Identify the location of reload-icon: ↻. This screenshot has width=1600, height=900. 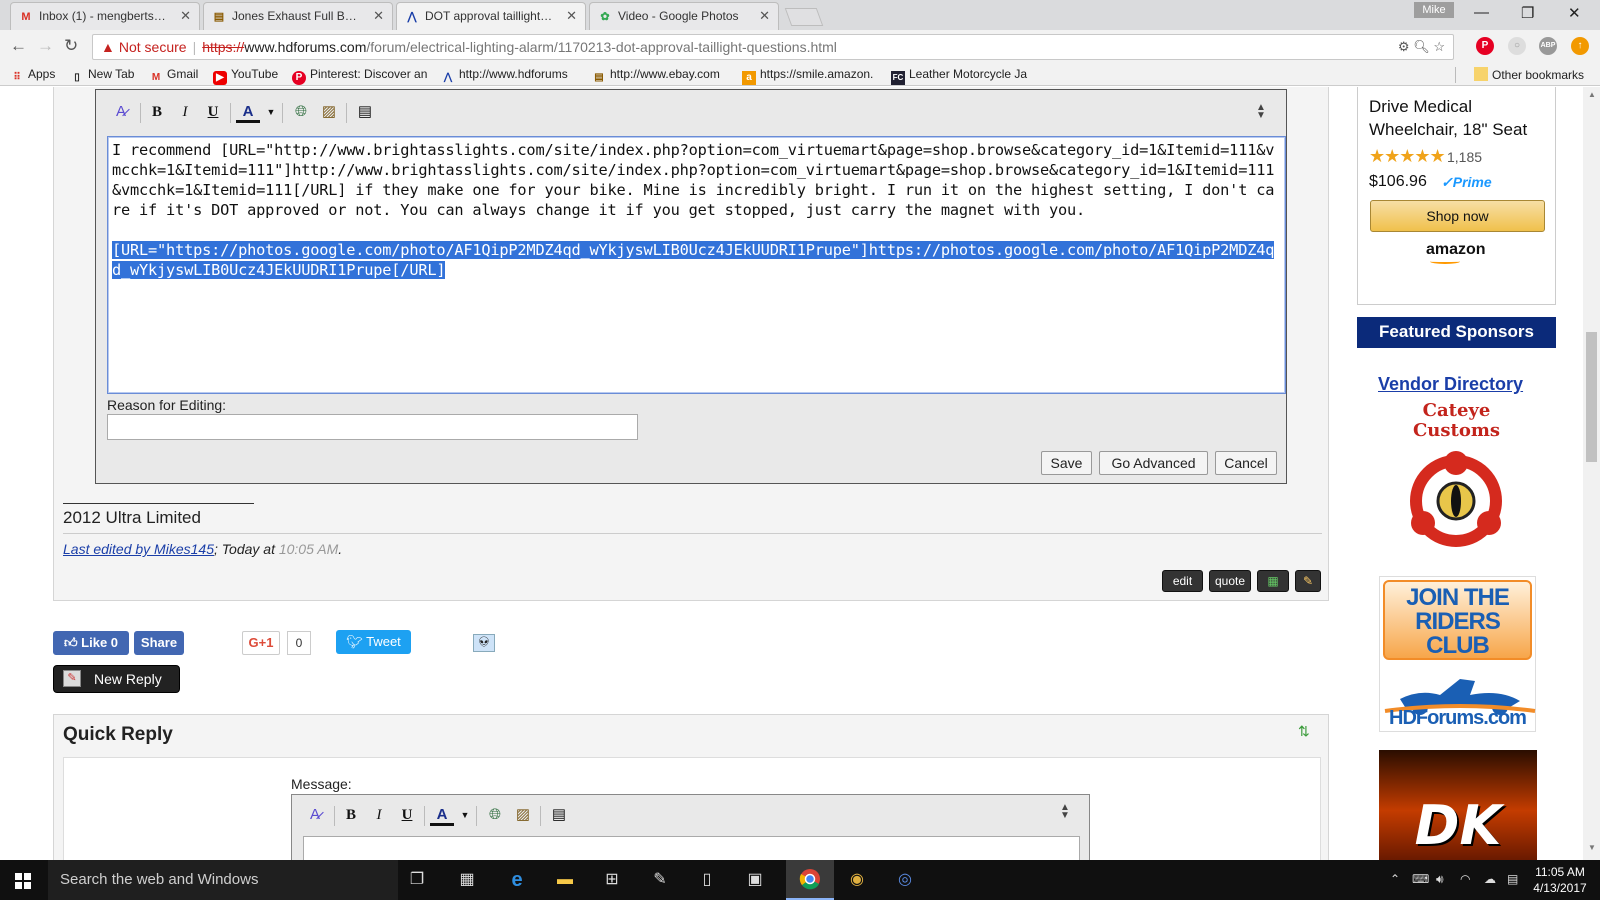
(71, 46).